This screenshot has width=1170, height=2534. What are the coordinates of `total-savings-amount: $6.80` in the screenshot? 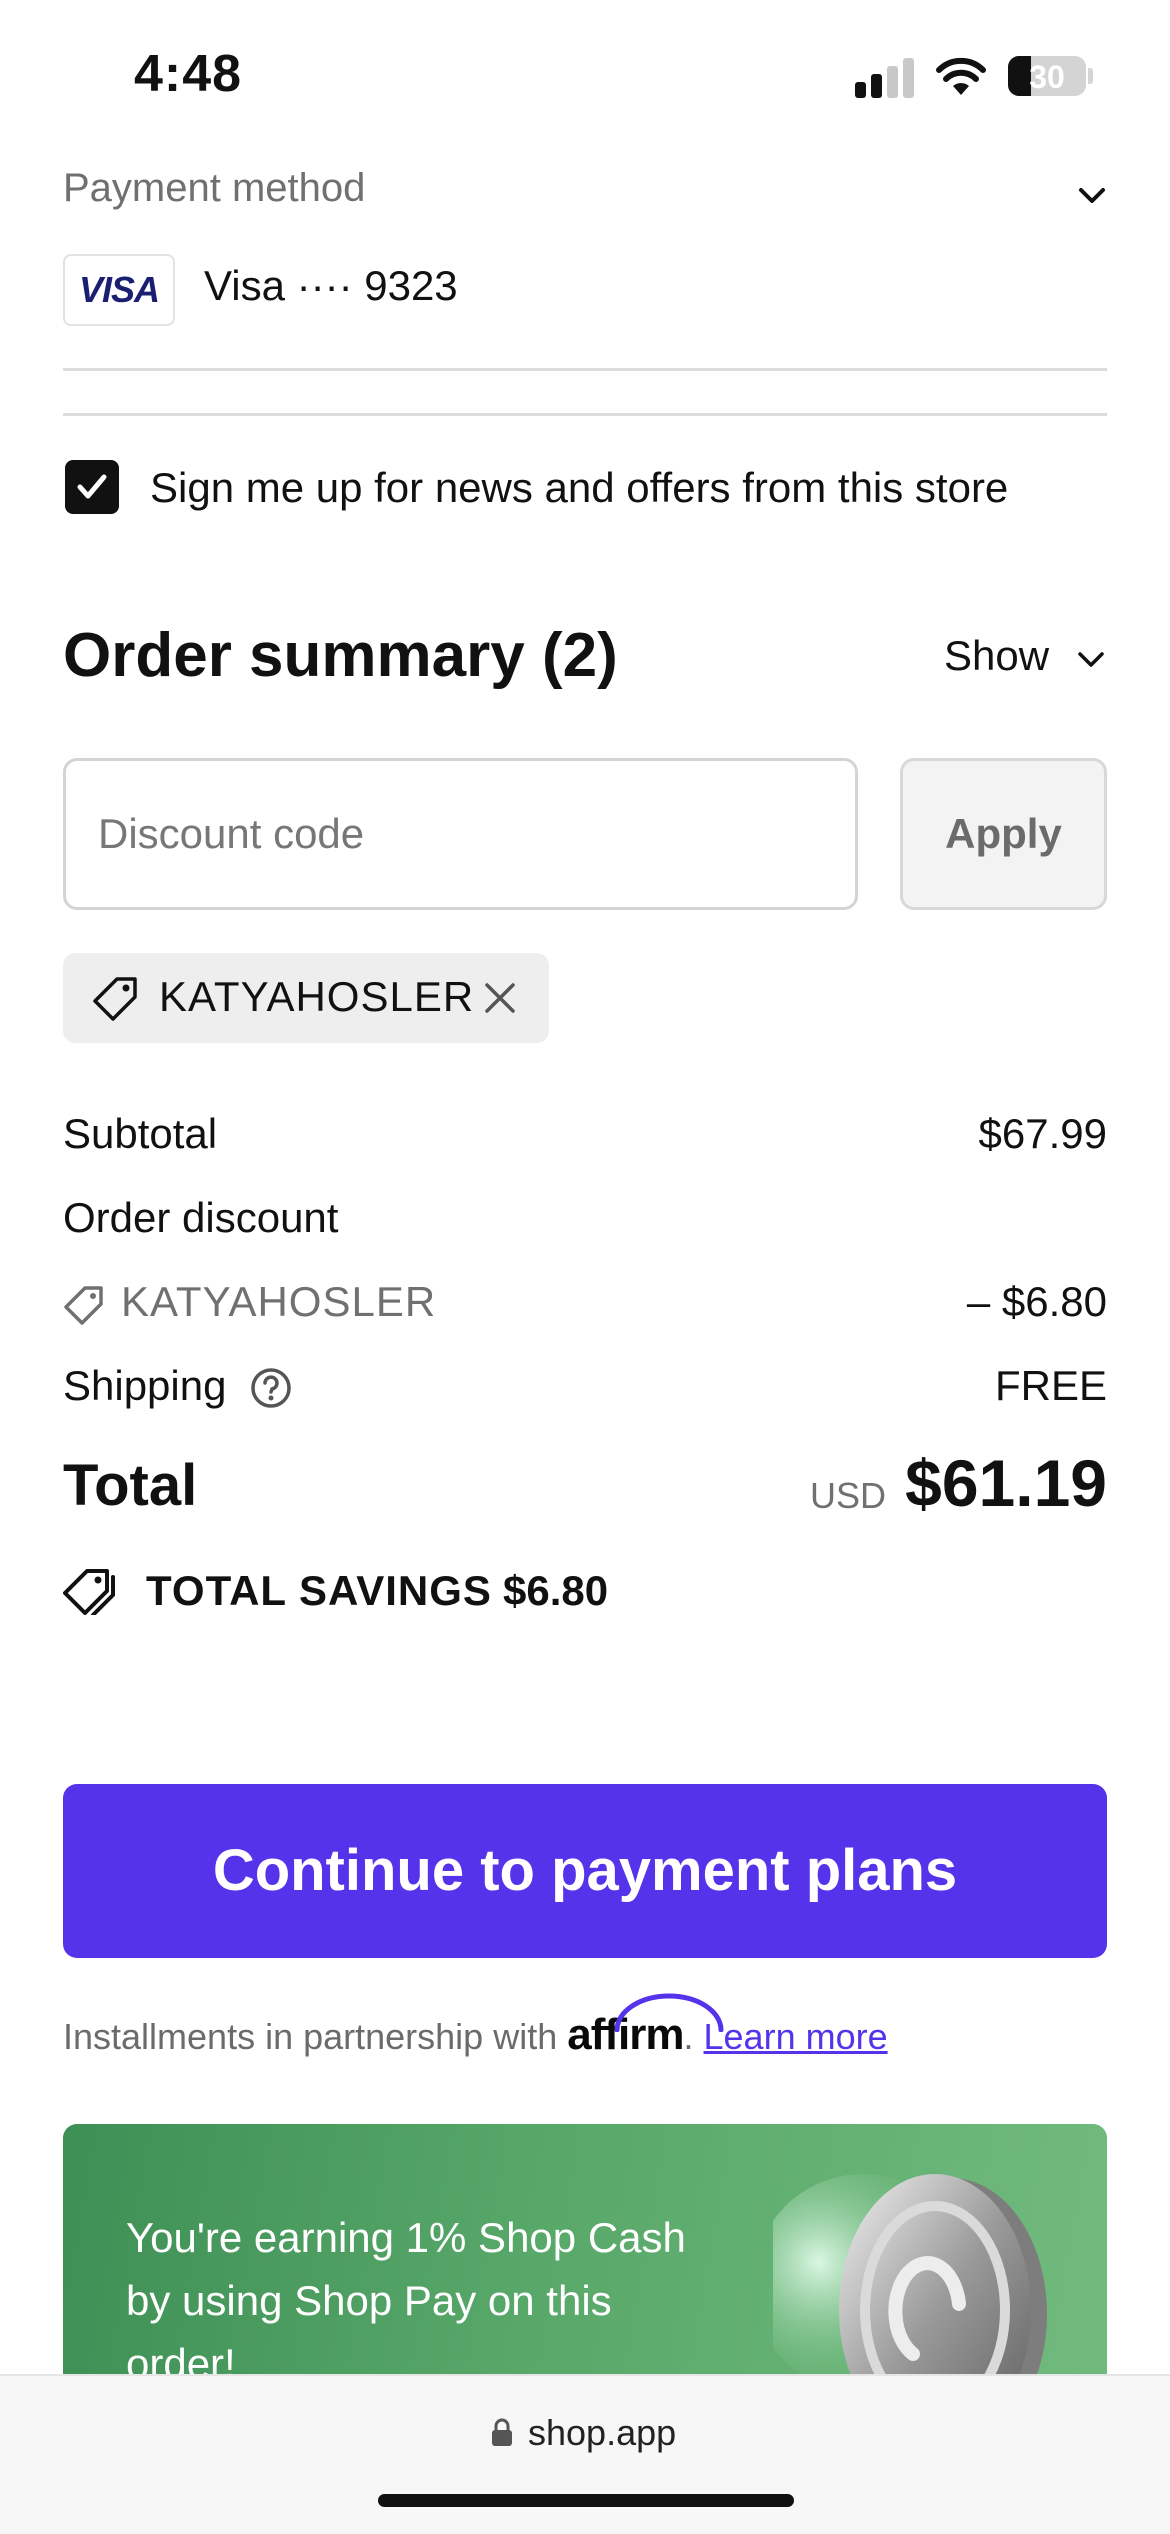 It's located at (556, 1590).